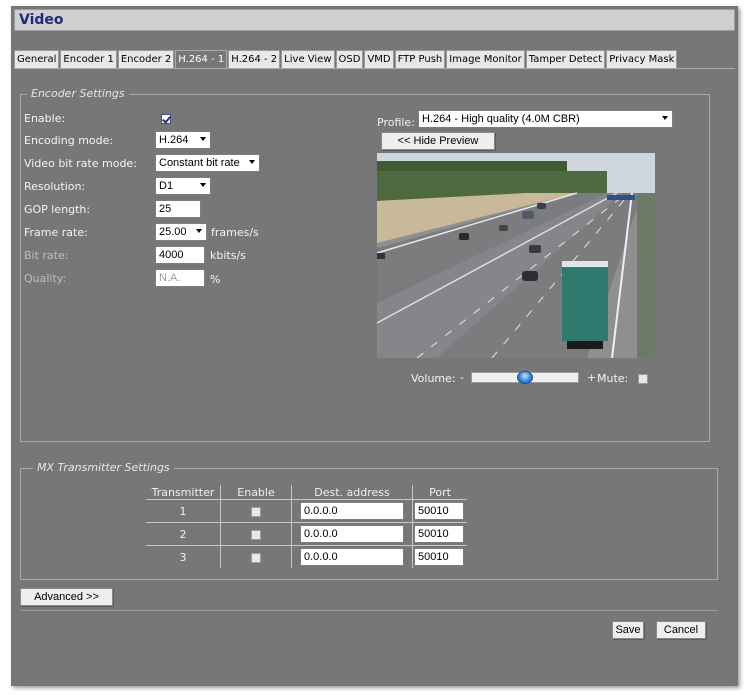 The image size is (747, 695). Describe the element at coordinates (369, 610) in the screenshot. I see `footer-divider` at that location.